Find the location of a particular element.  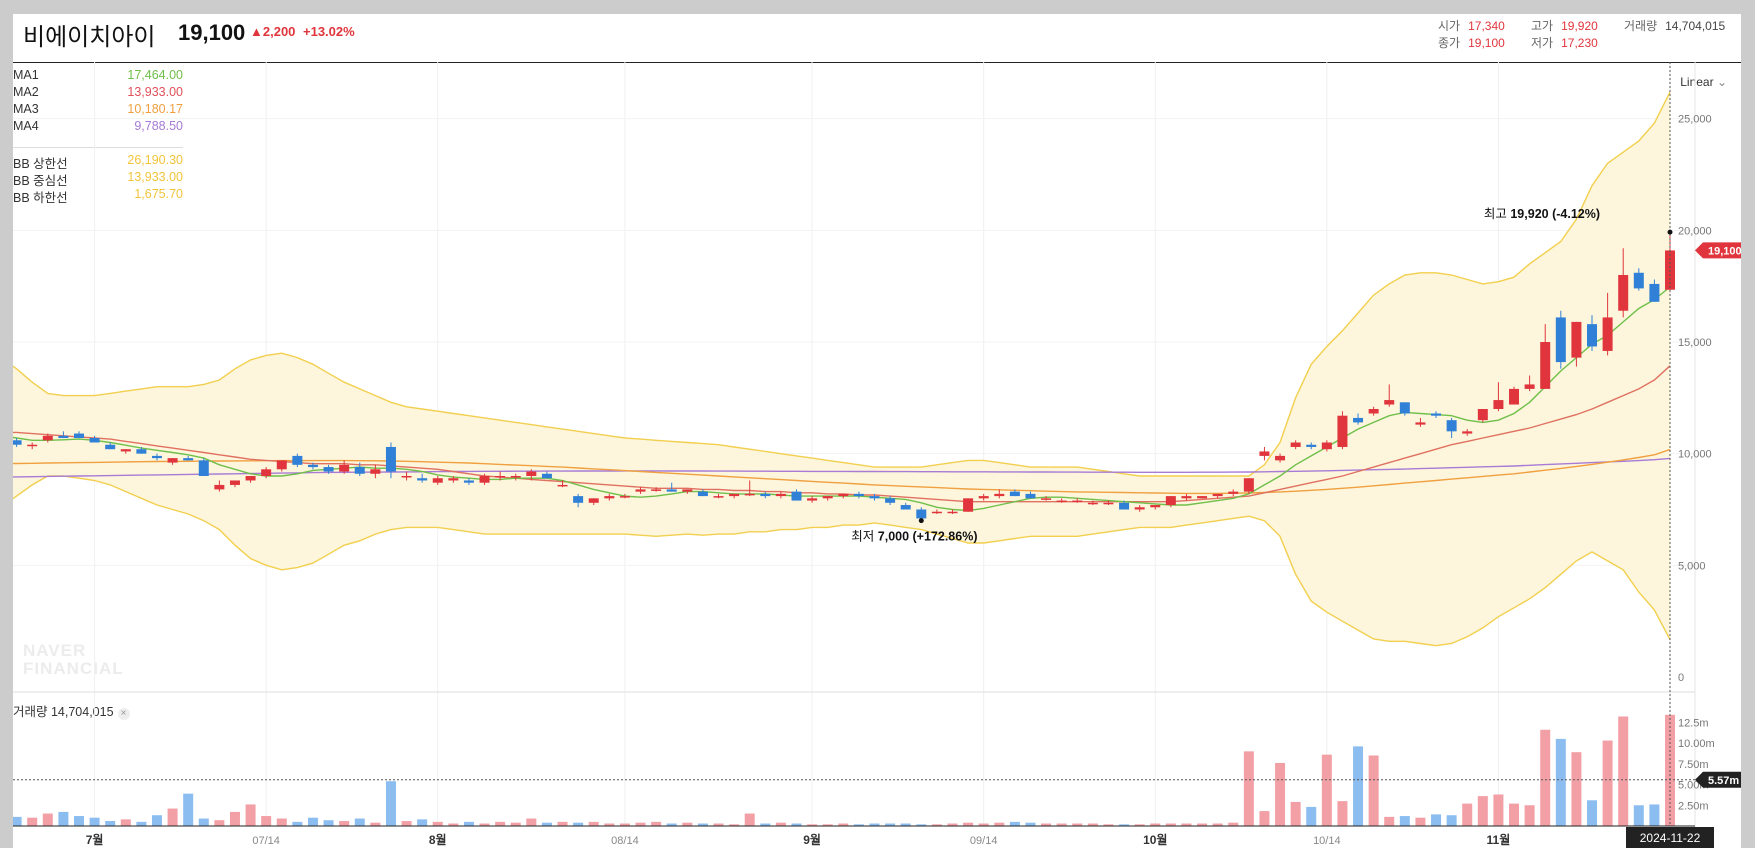

price-axis-label: 25,000 is located at coordinates (1695, 120).